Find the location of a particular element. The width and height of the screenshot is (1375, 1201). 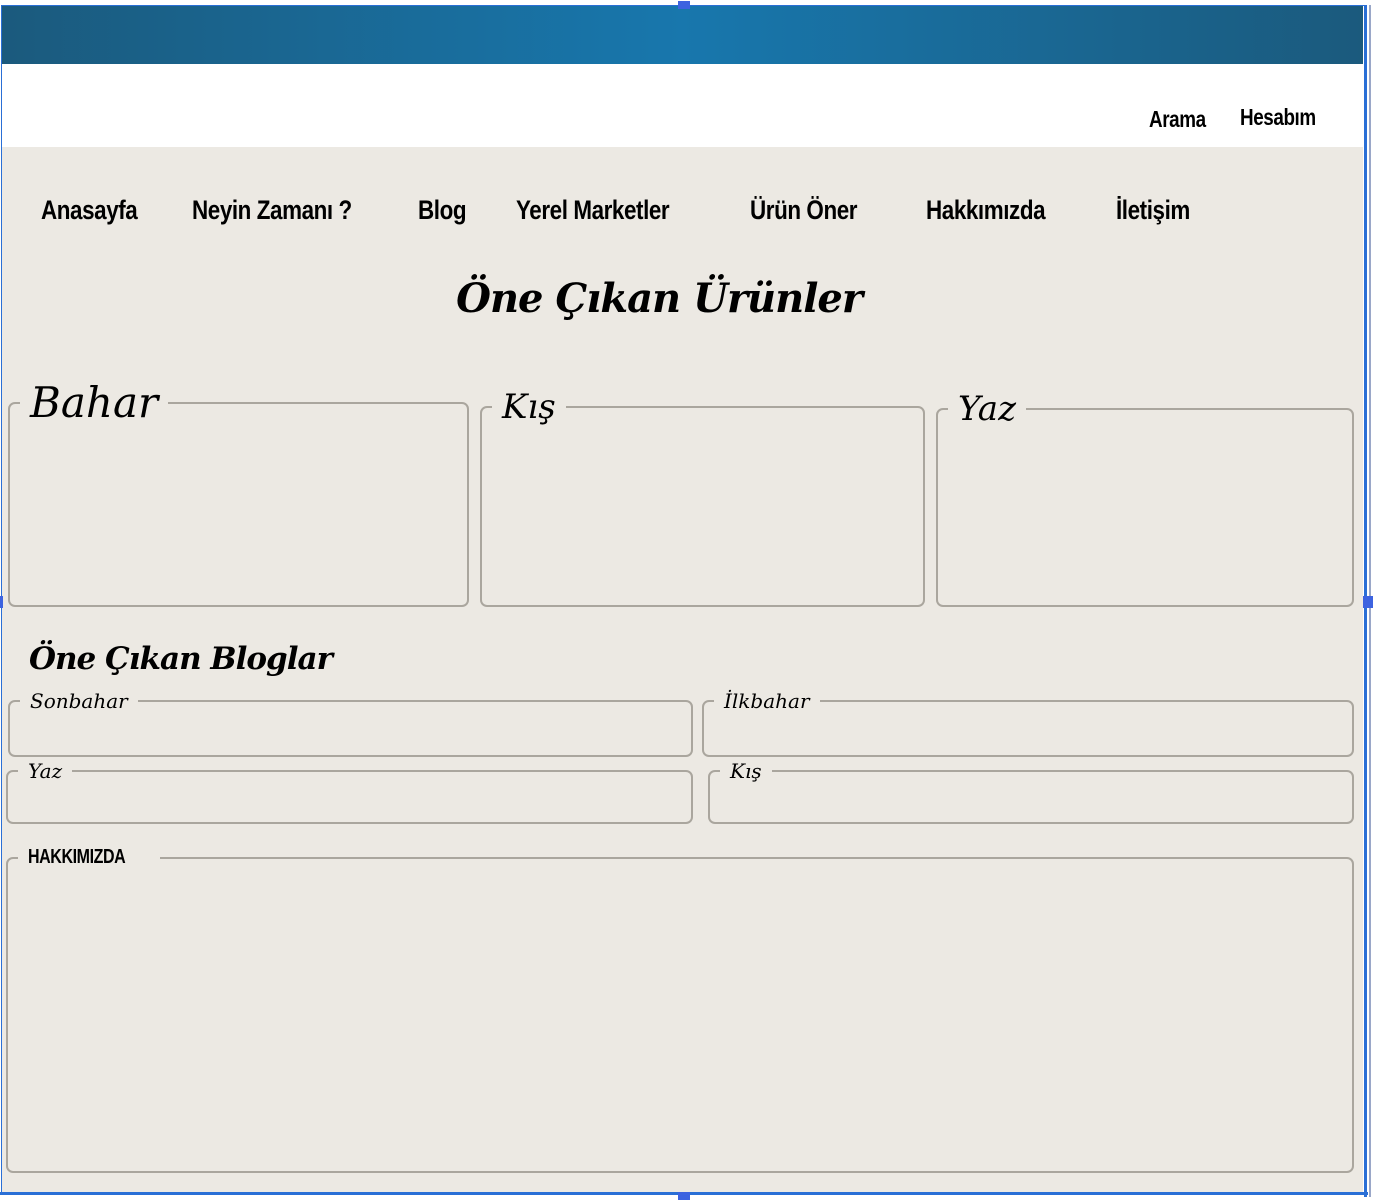

resize-handle-left is located at coordinates (1, 602).